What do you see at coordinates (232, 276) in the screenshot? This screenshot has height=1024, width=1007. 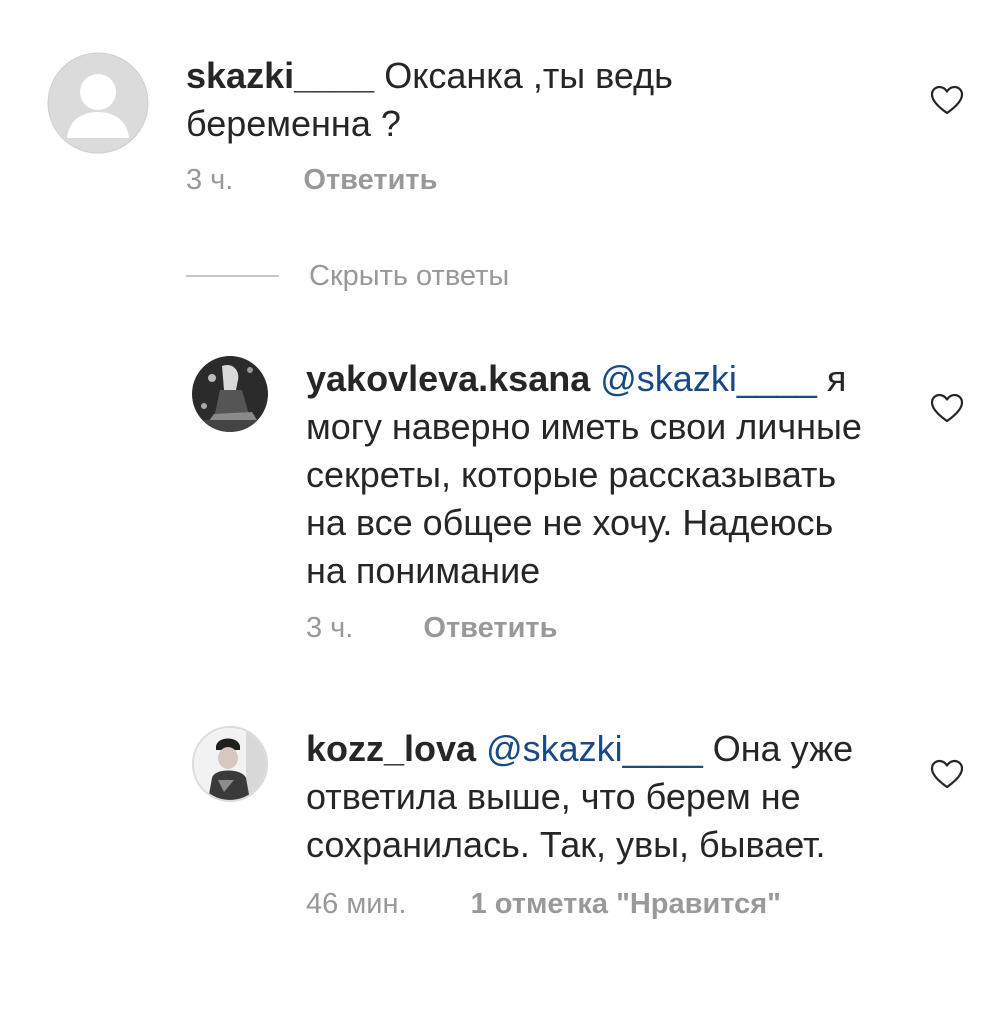 I see `divider-line` at bounding box center [232, 276].